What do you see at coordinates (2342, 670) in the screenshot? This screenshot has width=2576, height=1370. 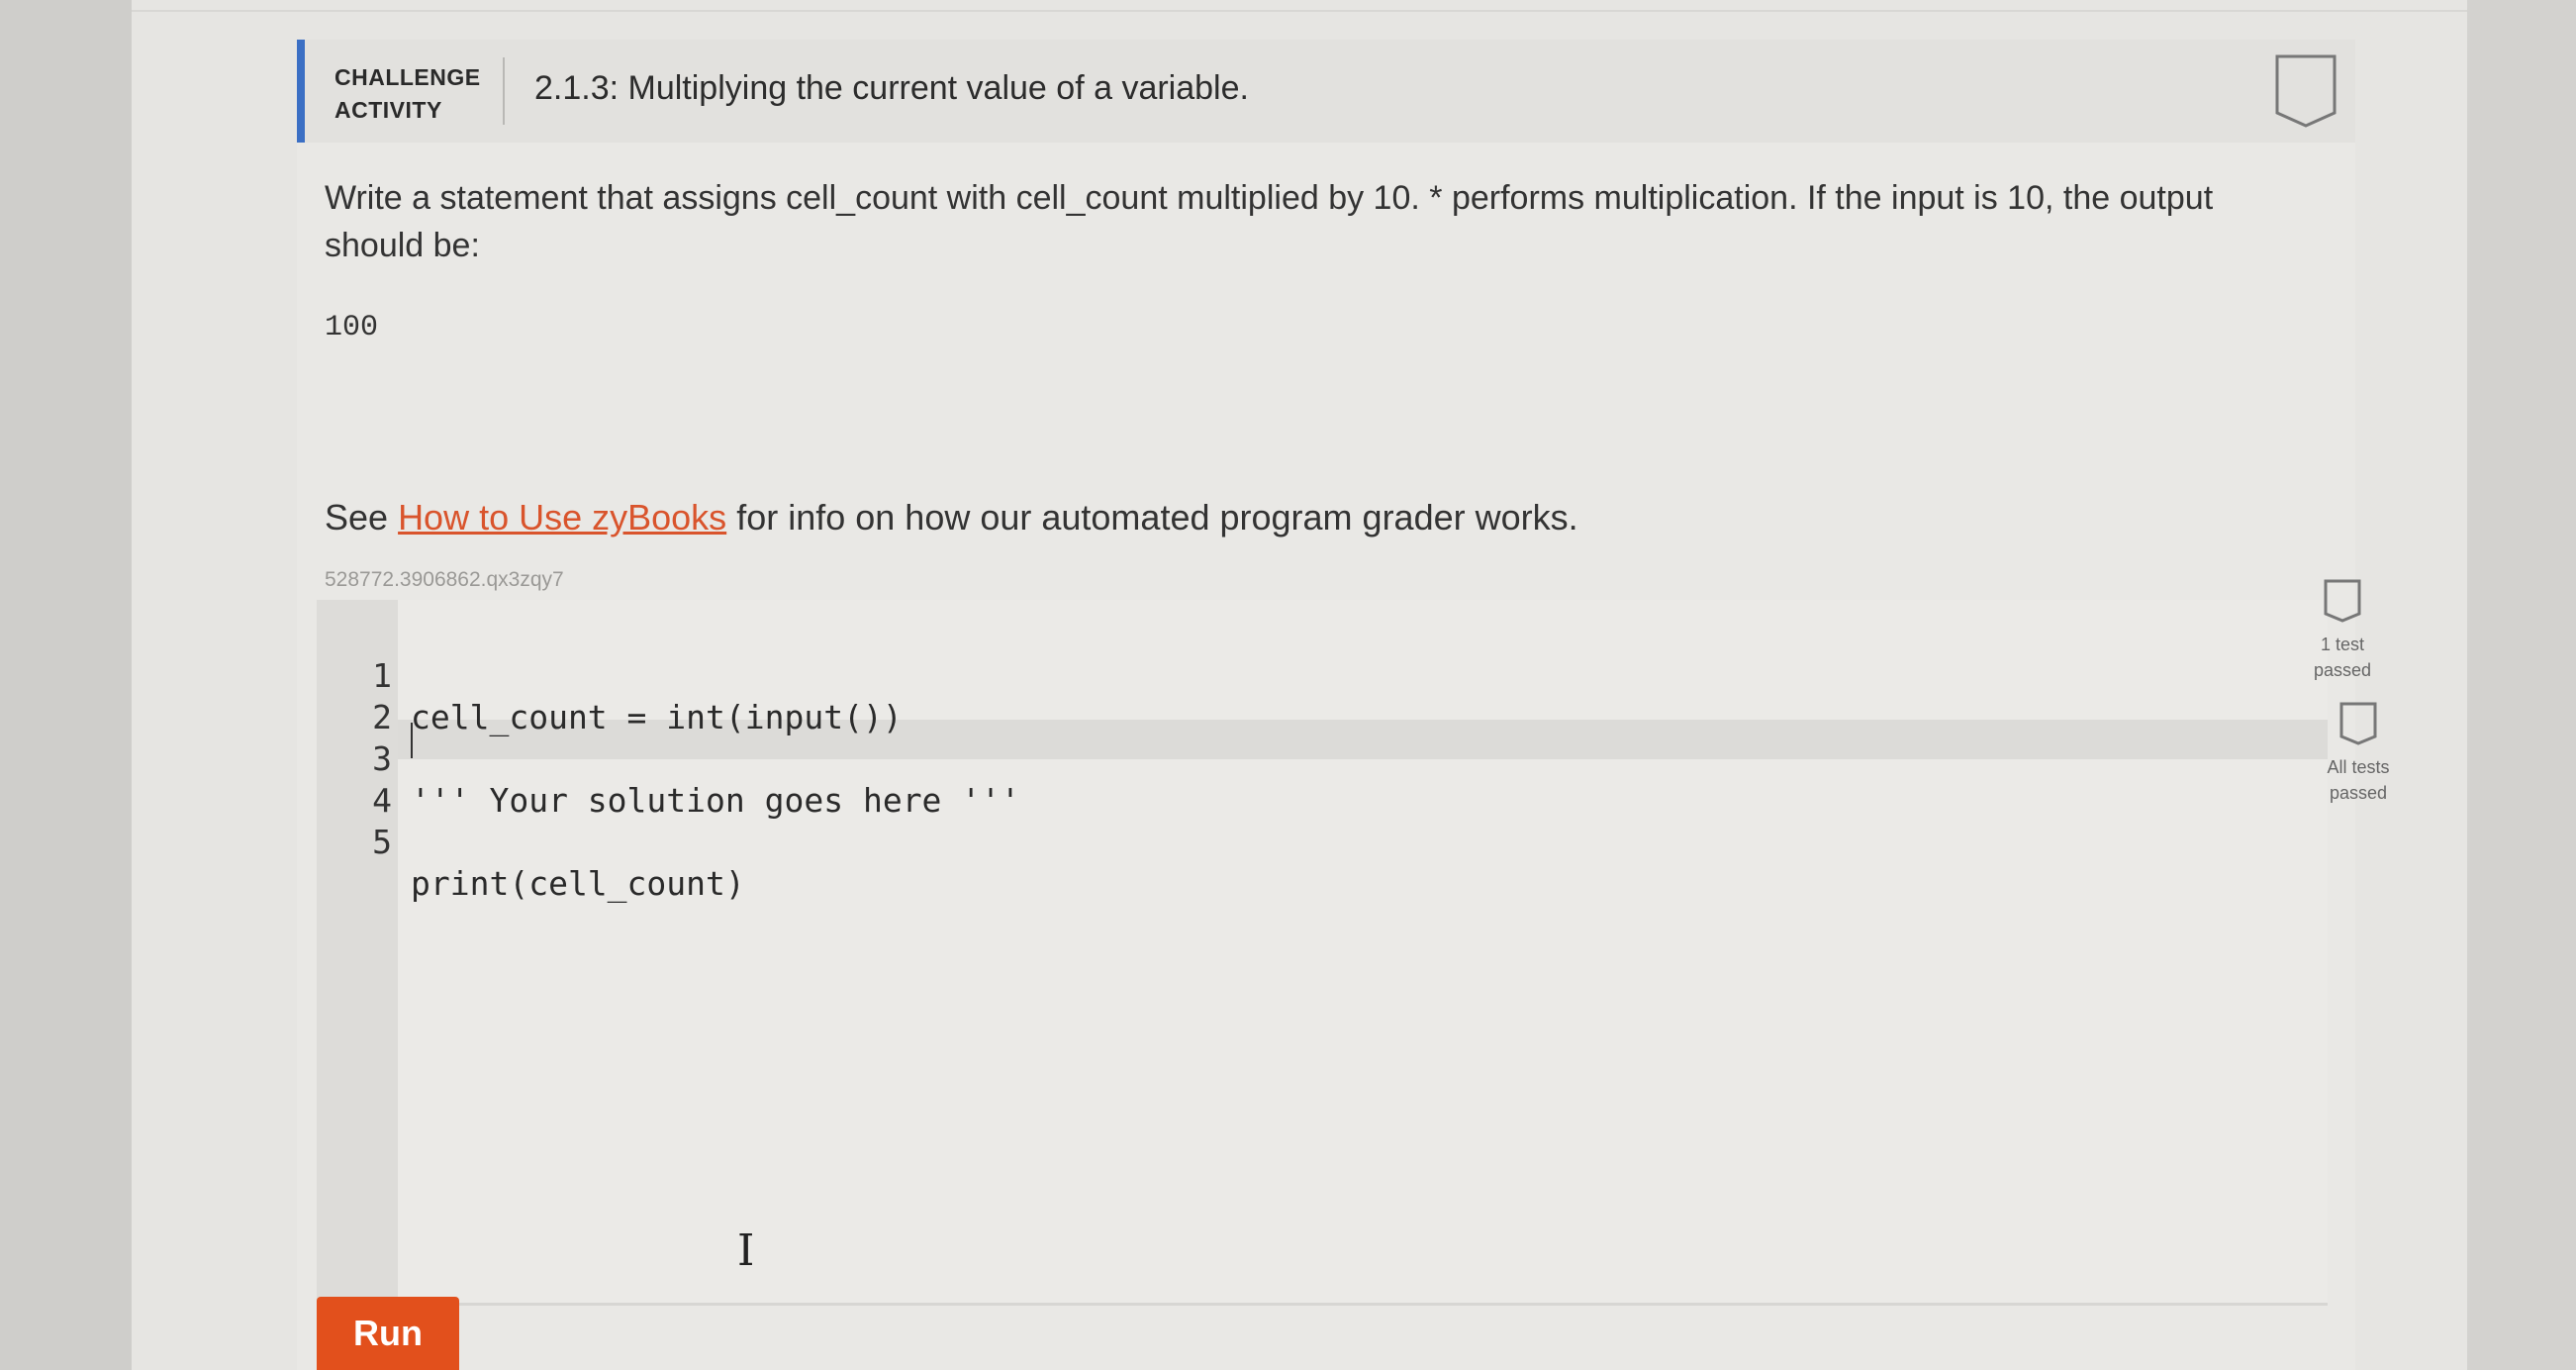 I see `test-status-one-line2: passed` at bounding box center [2342, 670].